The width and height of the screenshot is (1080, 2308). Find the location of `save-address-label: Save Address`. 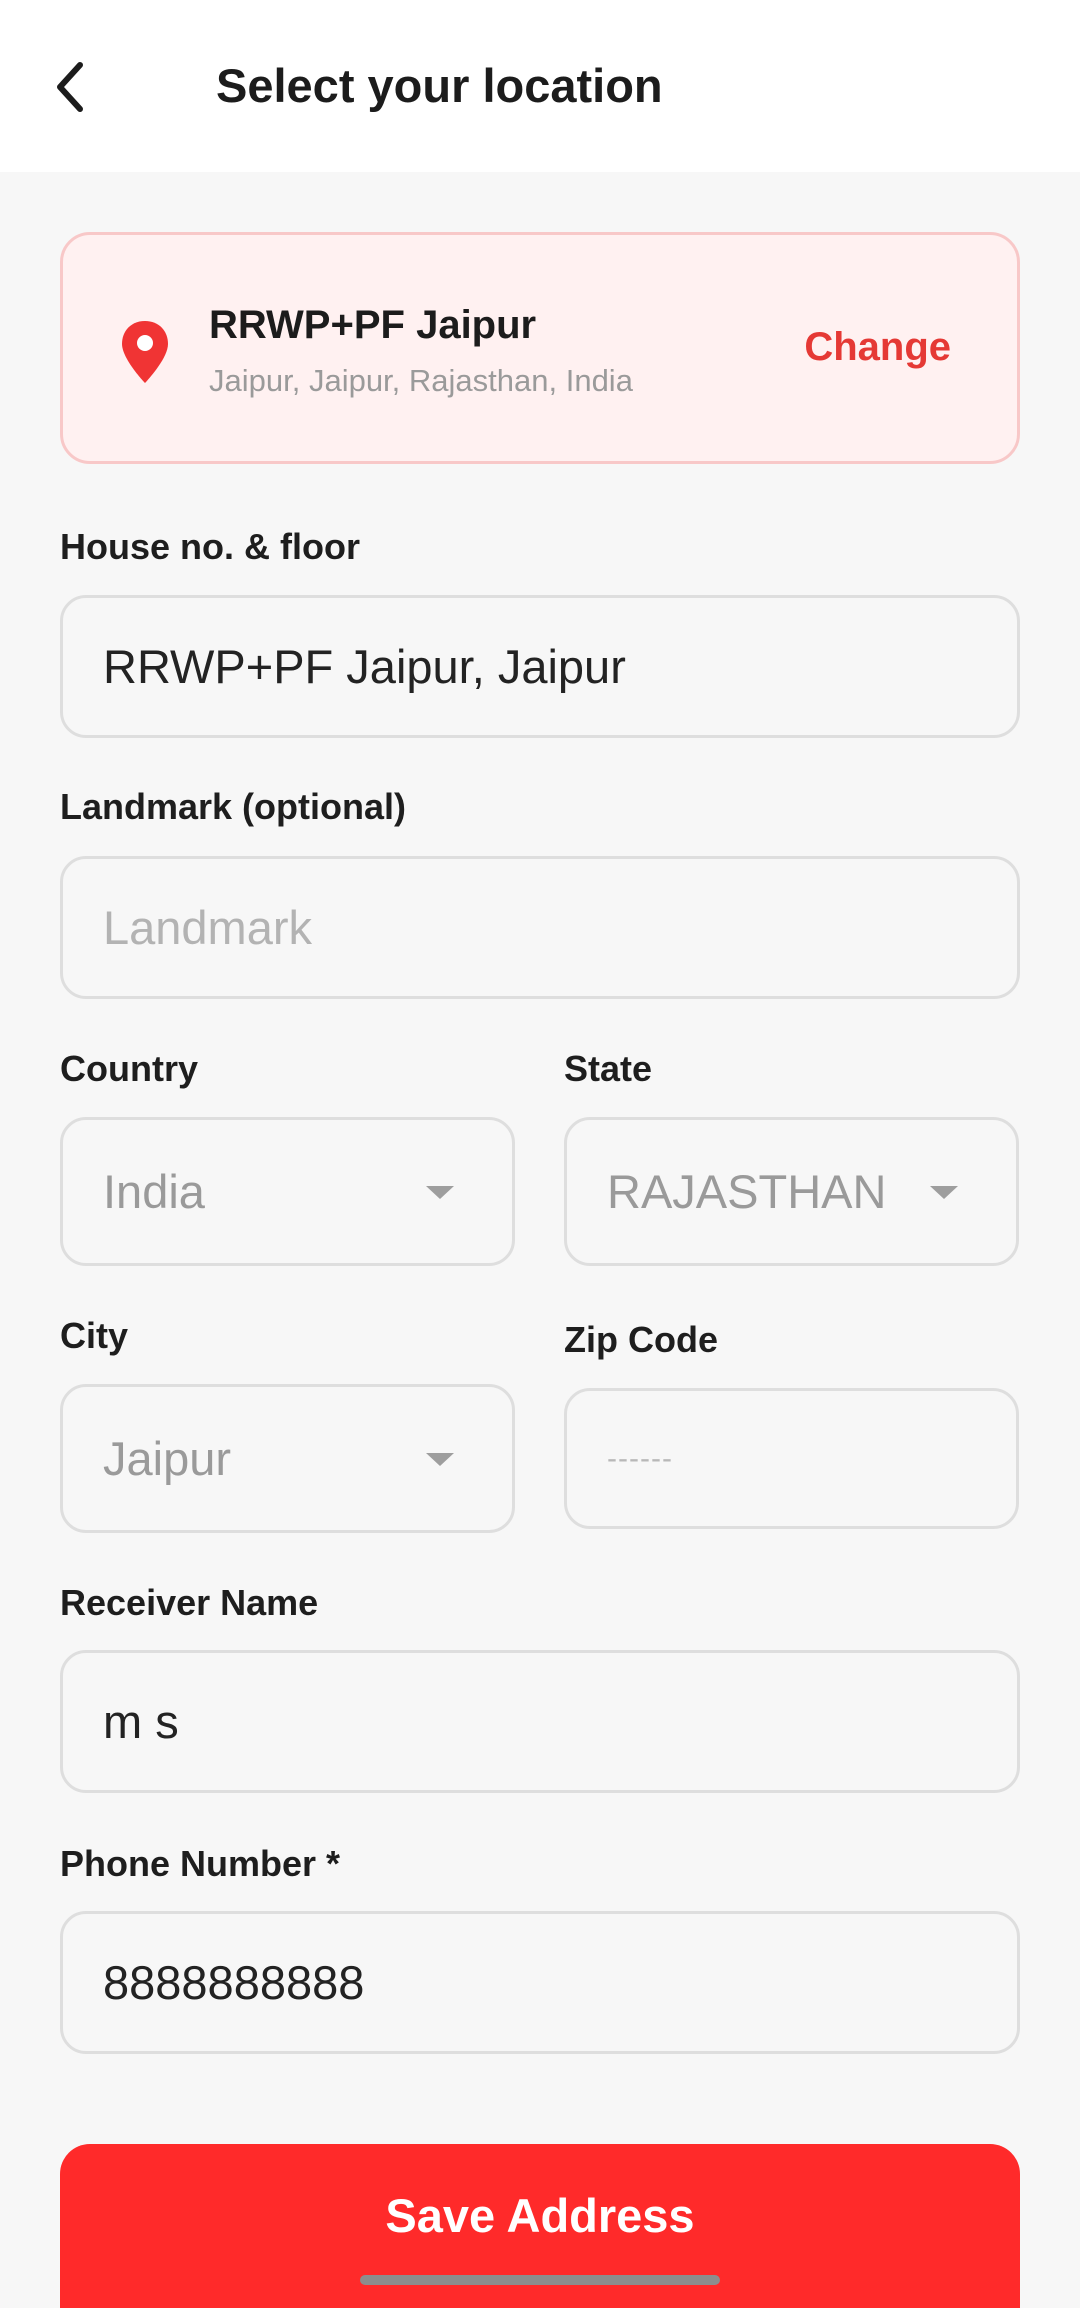

save-address-label: Save Address is located at coordinates (540, 2215).